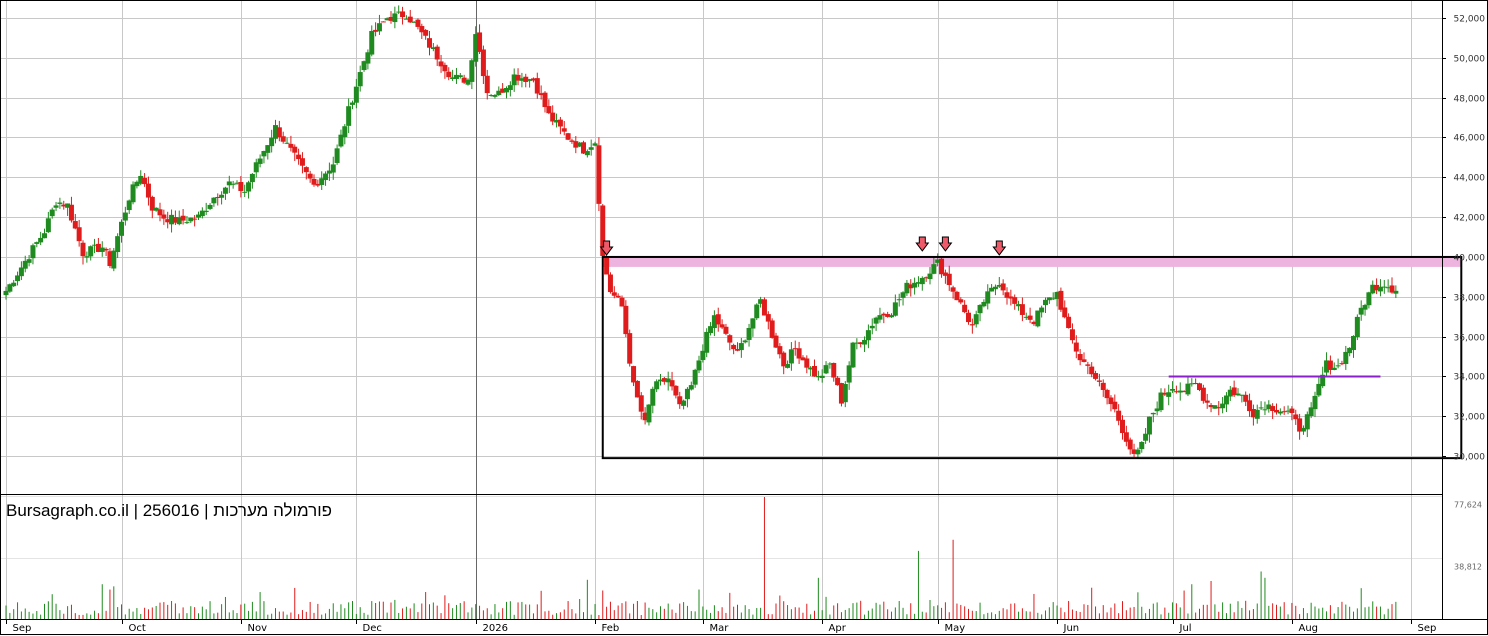 This screenshot has width=1488, height=636. I want to click on time-tick-label: May, so click(955, 628).